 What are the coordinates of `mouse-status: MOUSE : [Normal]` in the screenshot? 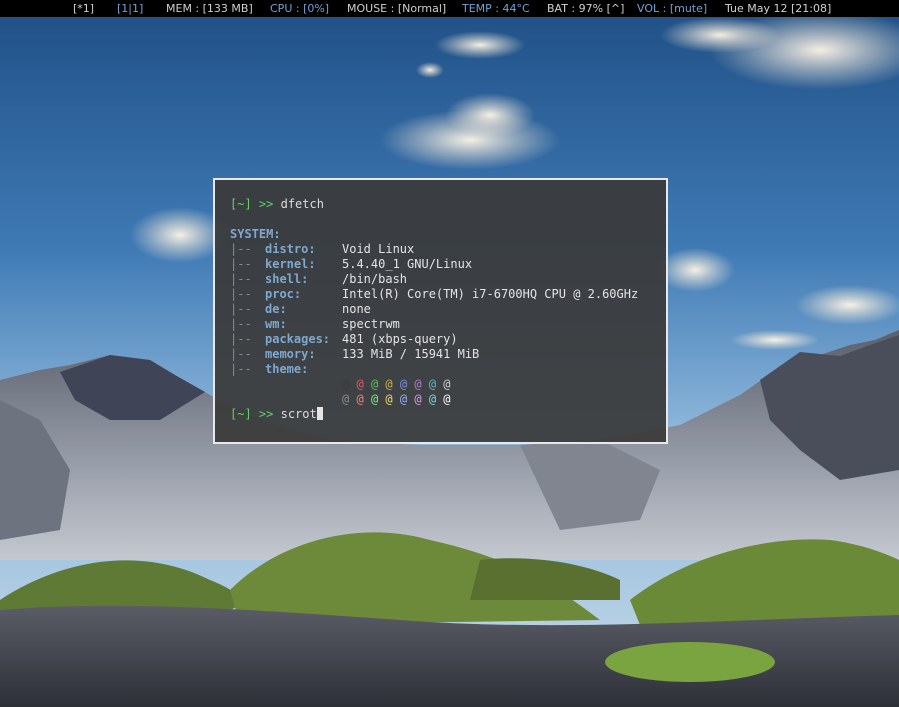 It's located at (397, 8).